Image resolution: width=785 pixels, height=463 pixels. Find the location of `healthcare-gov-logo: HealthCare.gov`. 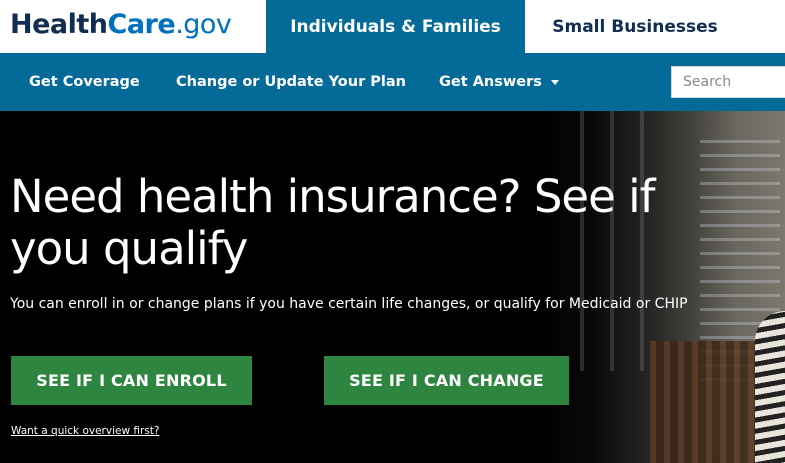

healthcare-gov-logo: HealthCare.gov is located at coordinates (121, 25).